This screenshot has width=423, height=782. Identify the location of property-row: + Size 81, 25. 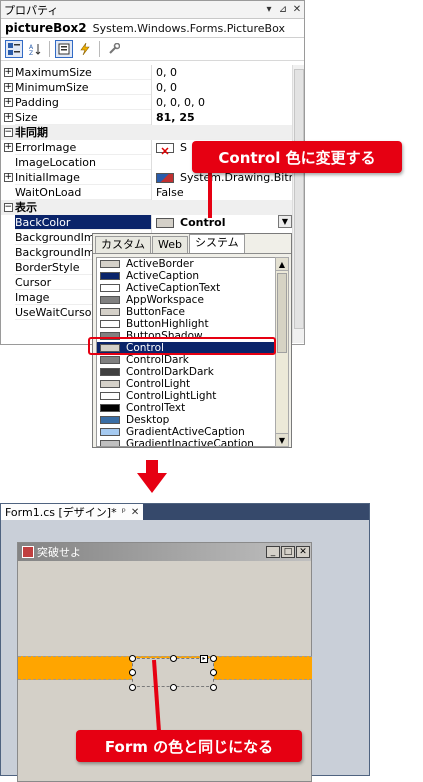
(147, 117).